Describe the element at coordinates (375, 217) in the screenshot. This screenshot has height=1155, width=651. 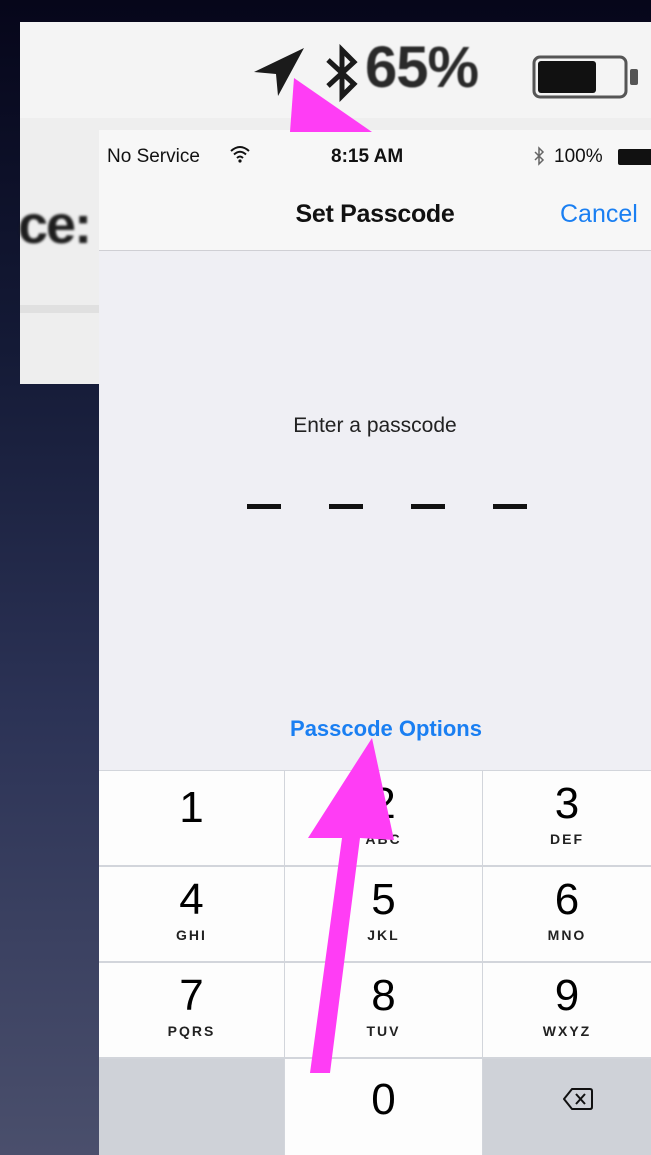
I see `navigation-bar: Set Passcode Cancel` at that location.